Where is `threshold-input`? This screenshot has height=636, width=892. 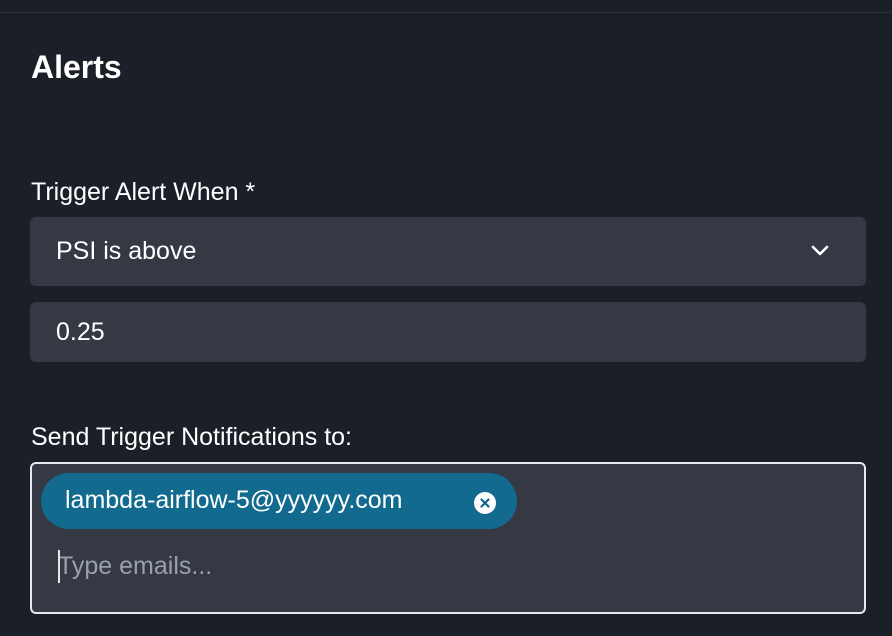 threshold-input is located at coordinates (448, 332).